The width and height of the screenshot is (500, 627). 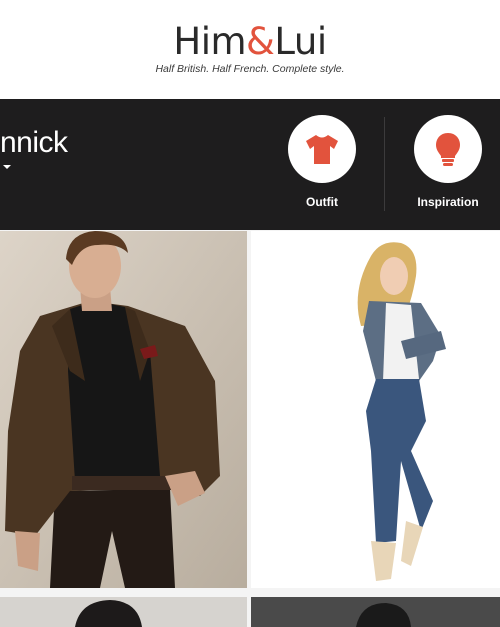 I want to click on category-inspiration-label: Inspiration, so click(x=448, y=202).